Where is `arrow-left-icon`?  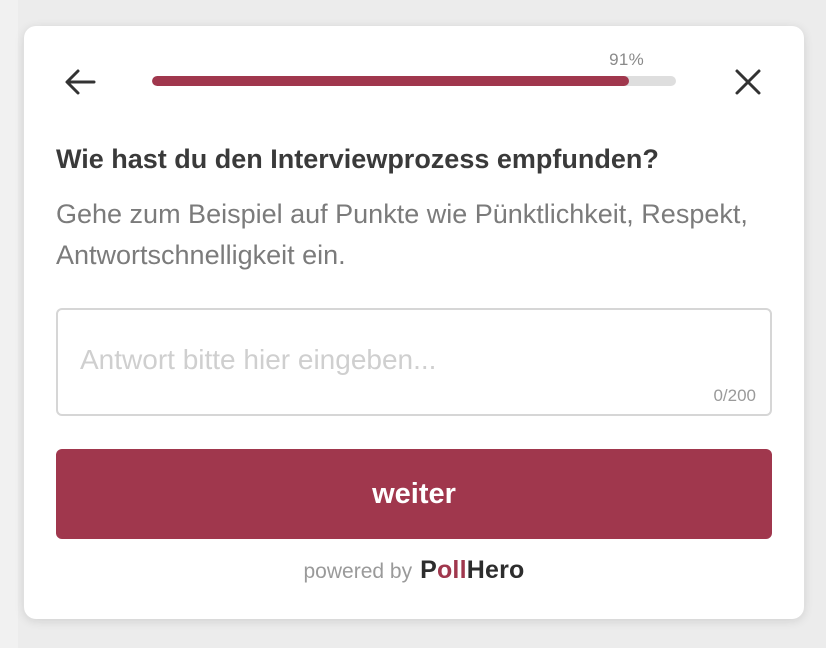
arrow-left-icon is located at coordinates (80, 82).